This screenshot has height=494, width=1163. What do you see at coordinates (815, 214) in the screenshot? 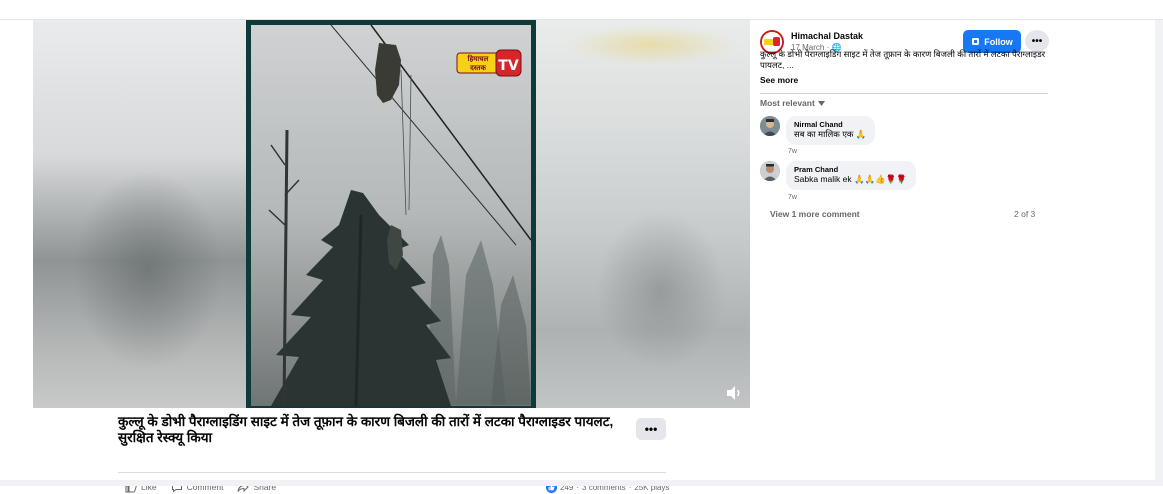
I see `view-more-comments-link: View 1 more comment` at bounding box center [815, 214].